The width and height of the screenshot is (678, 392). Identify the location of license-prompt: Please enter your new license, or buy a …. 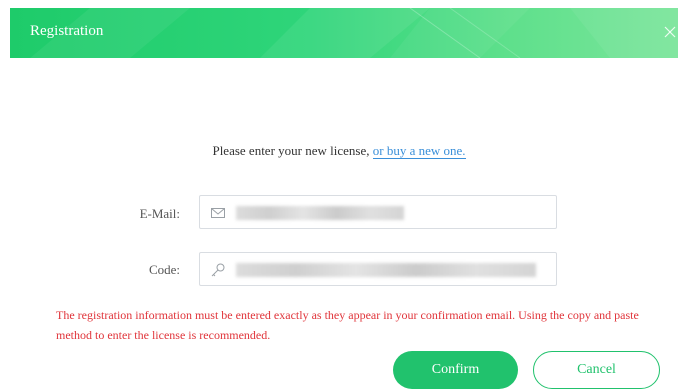
(339, 151).